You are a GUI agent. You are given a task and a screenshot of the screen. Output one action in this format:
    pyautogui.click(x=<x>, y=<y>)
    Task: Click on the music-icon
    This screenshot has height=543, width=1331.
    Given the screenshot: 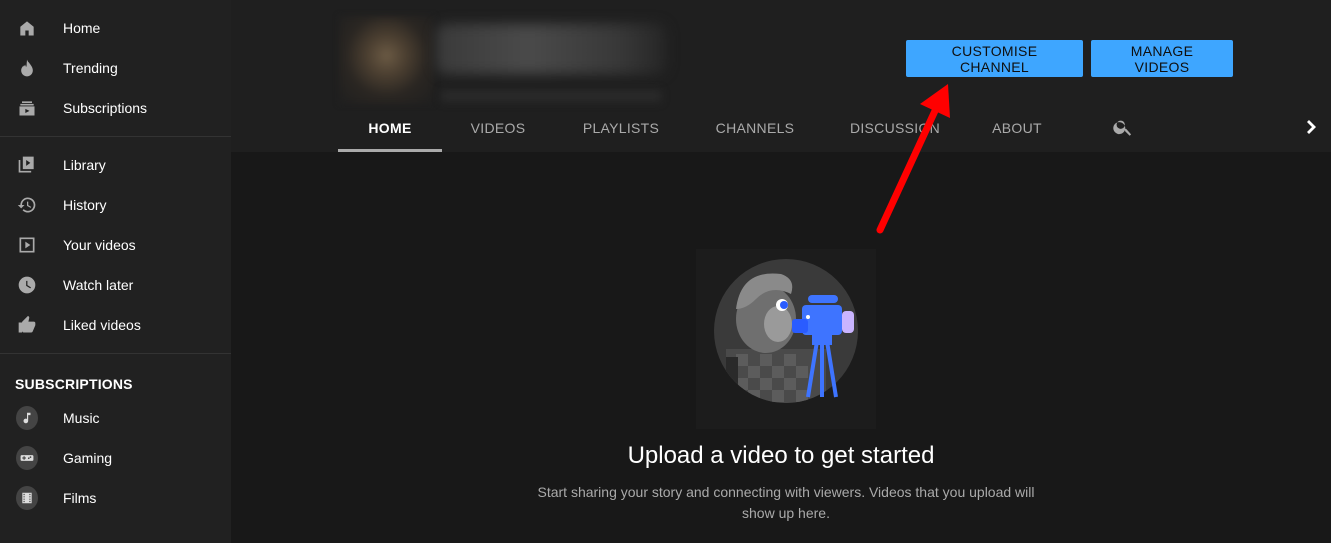 What is the action you would take?
    pyautogui.click(x=27, y=418)
    